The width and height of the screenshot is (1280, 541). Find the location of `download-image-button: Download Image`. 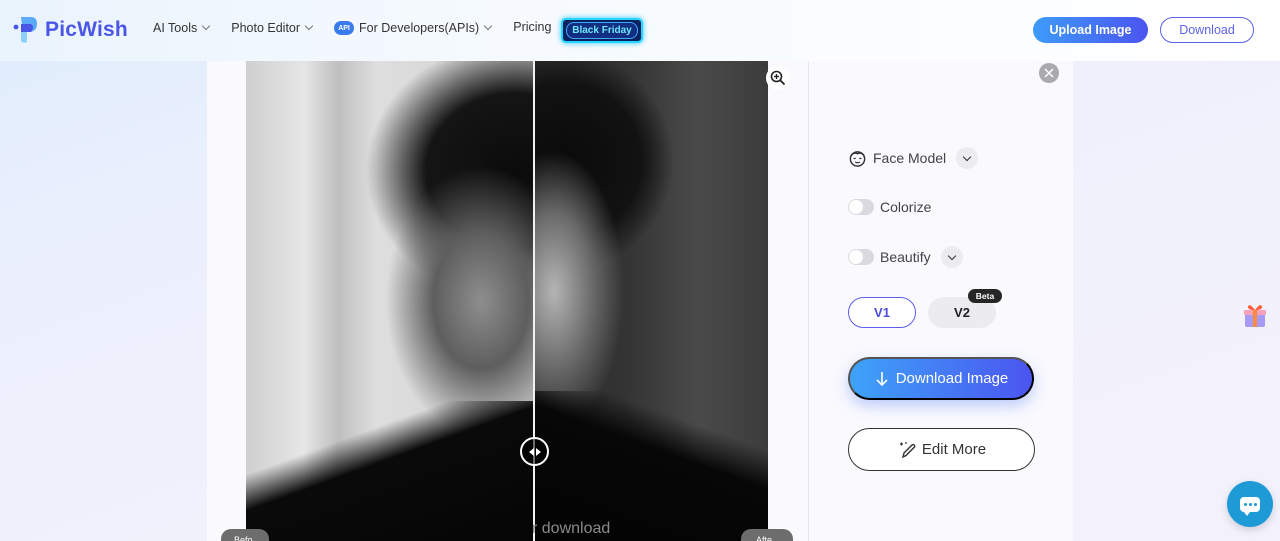

download-image-button: Download Image is located at coordinates (941, 378).